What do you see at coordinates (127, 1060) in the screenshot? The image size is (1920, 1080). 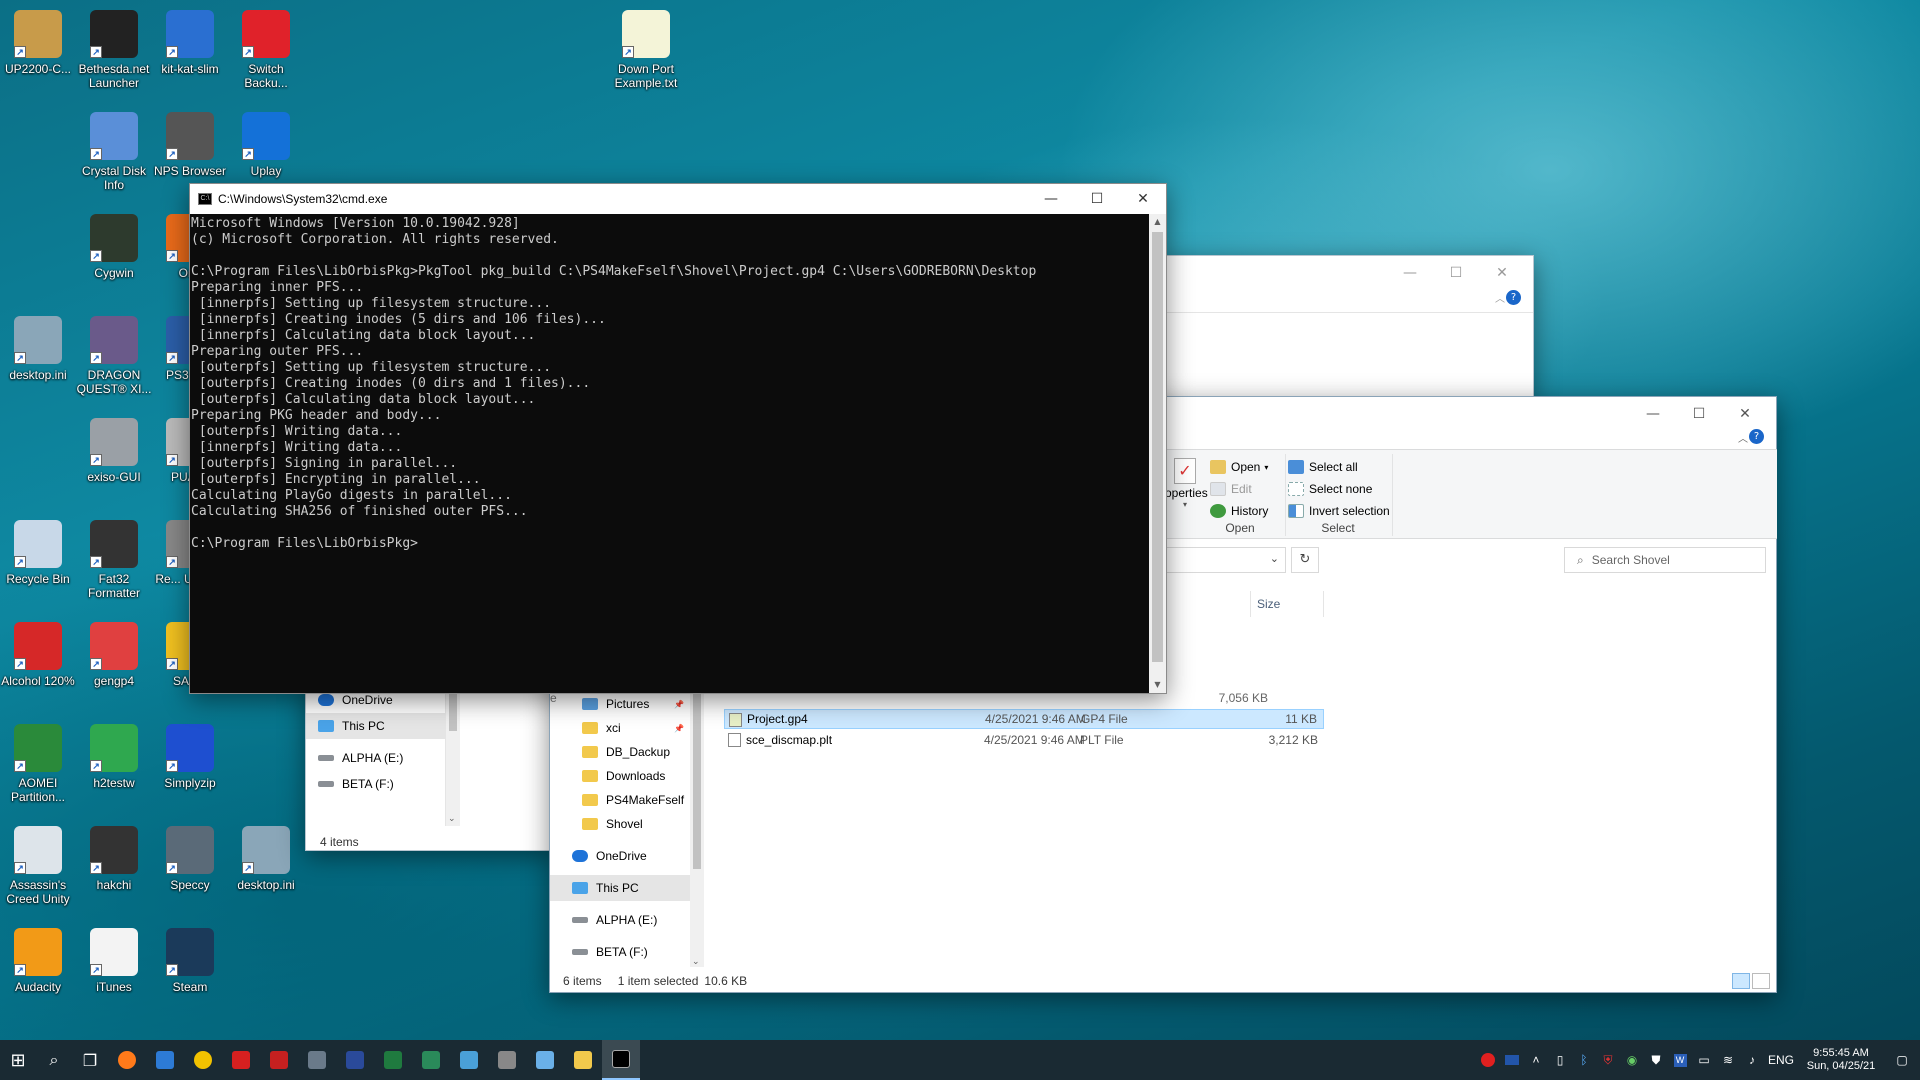 I see `firefox-icon` at bounding box center [127, 1060].